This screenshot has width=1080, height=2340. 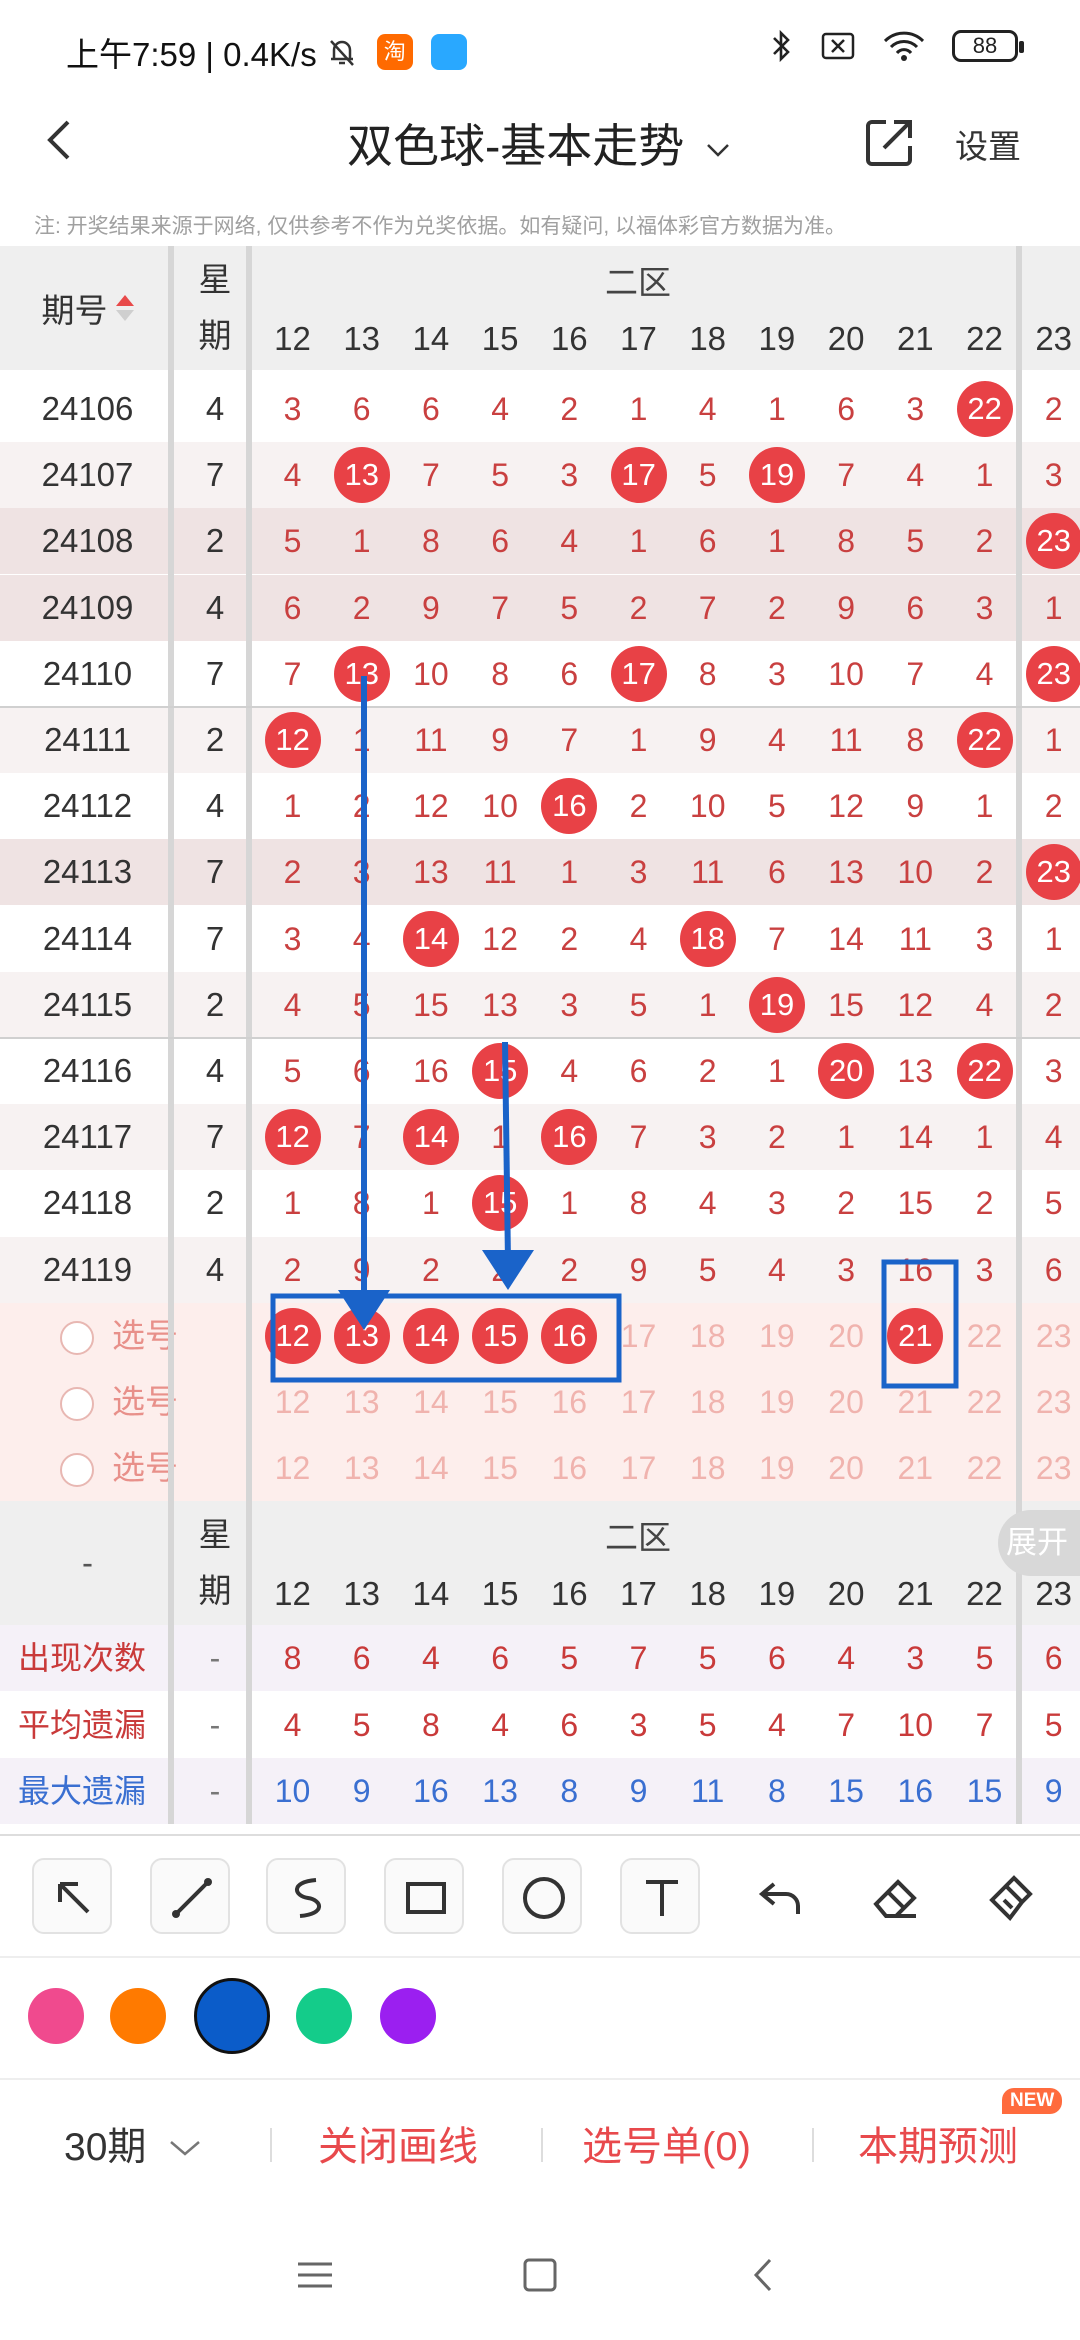 I want to click on pink-color-swatch, so click(x=56, y=2016).